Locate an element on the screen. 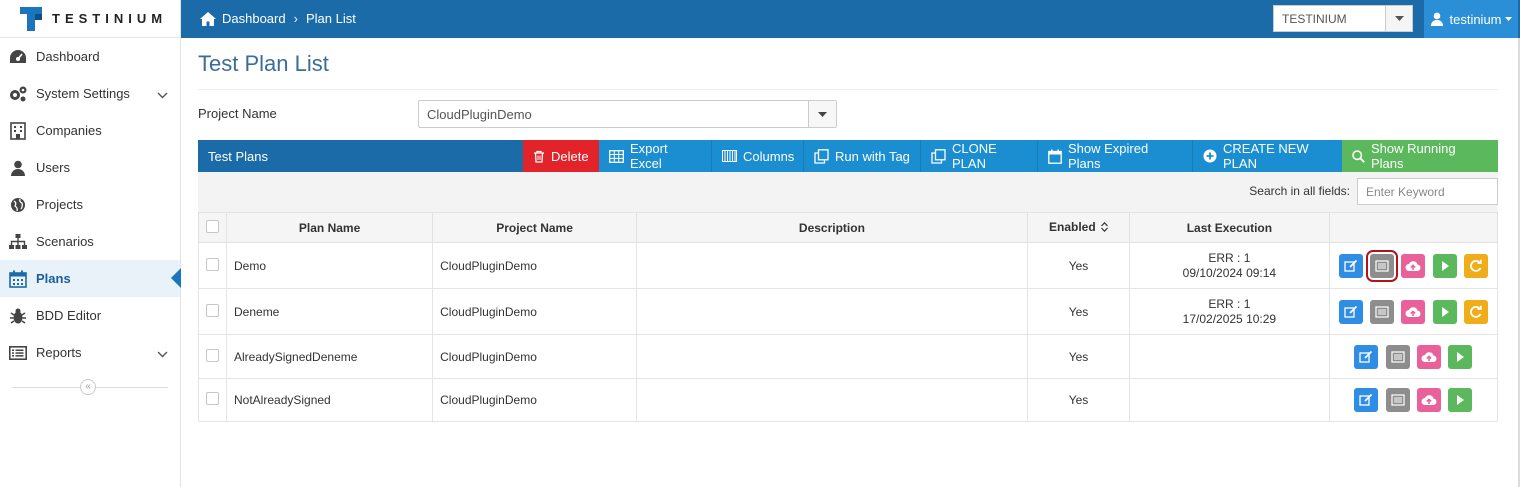  logo: TESTINIUM is located at coordinates (90, 19).